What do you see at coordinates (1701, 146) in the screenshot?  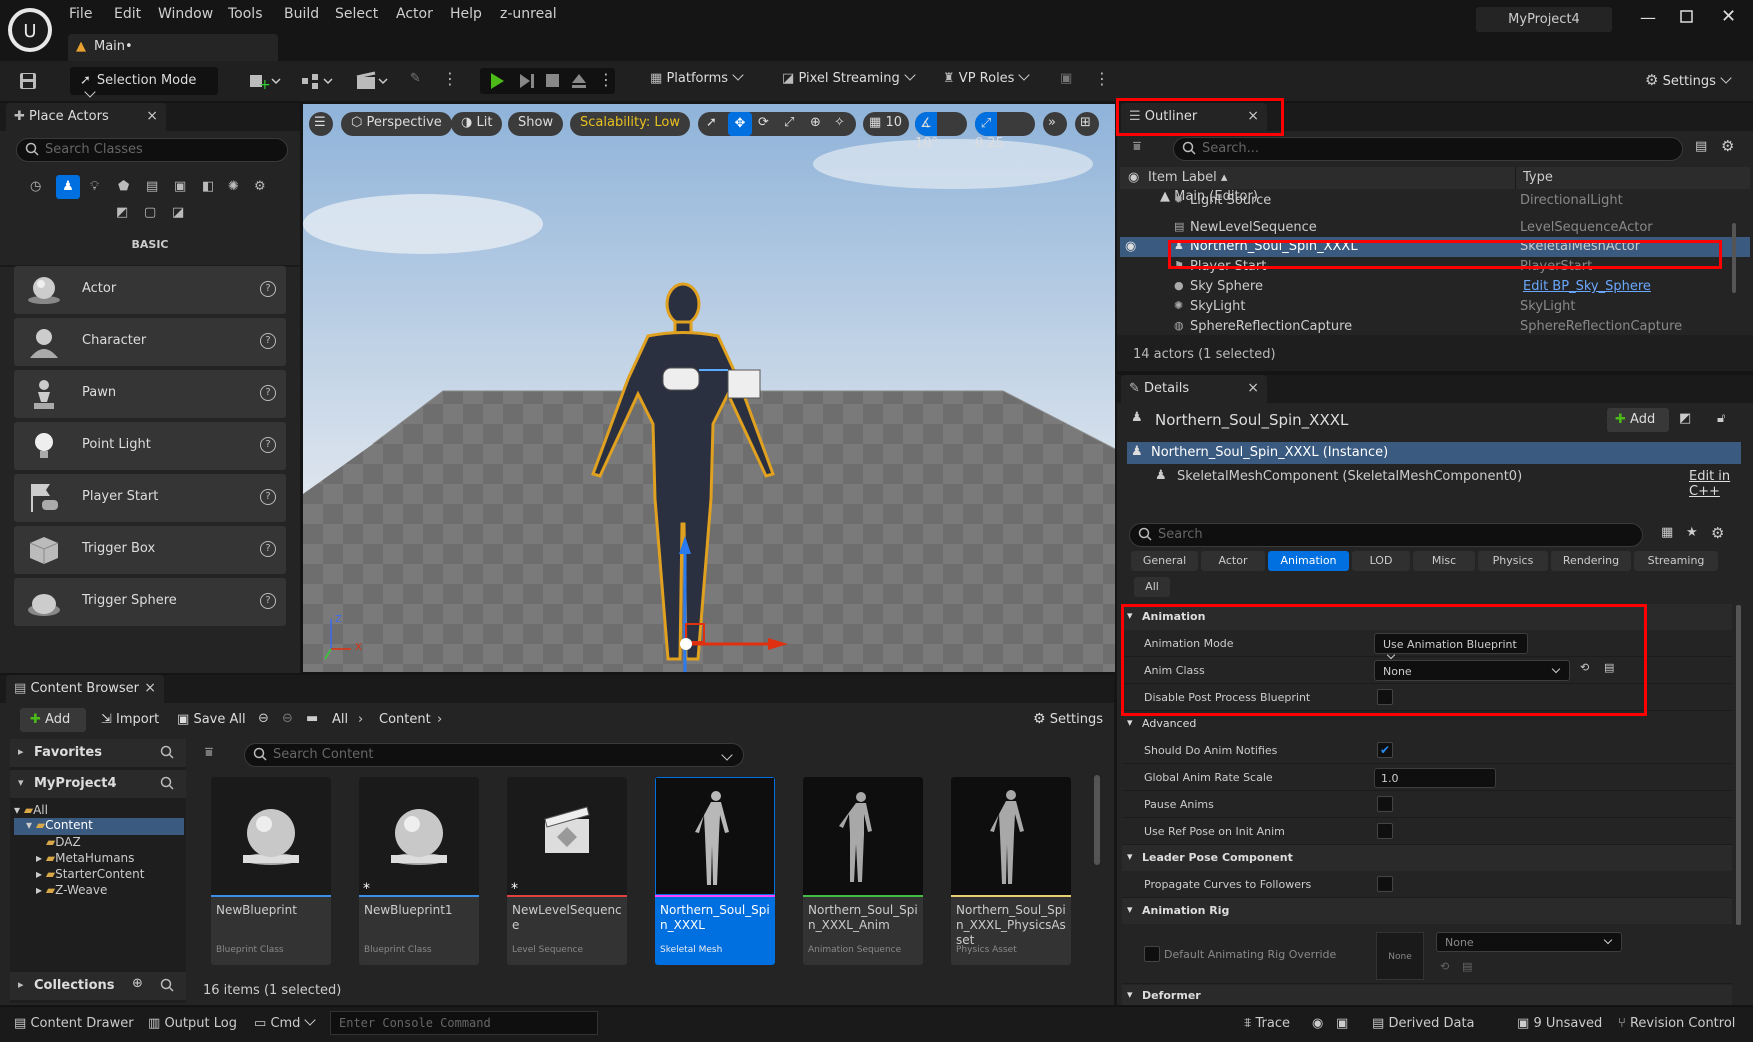 I see `folder-add-icon: ▤` at bounding box center [1701, 146].